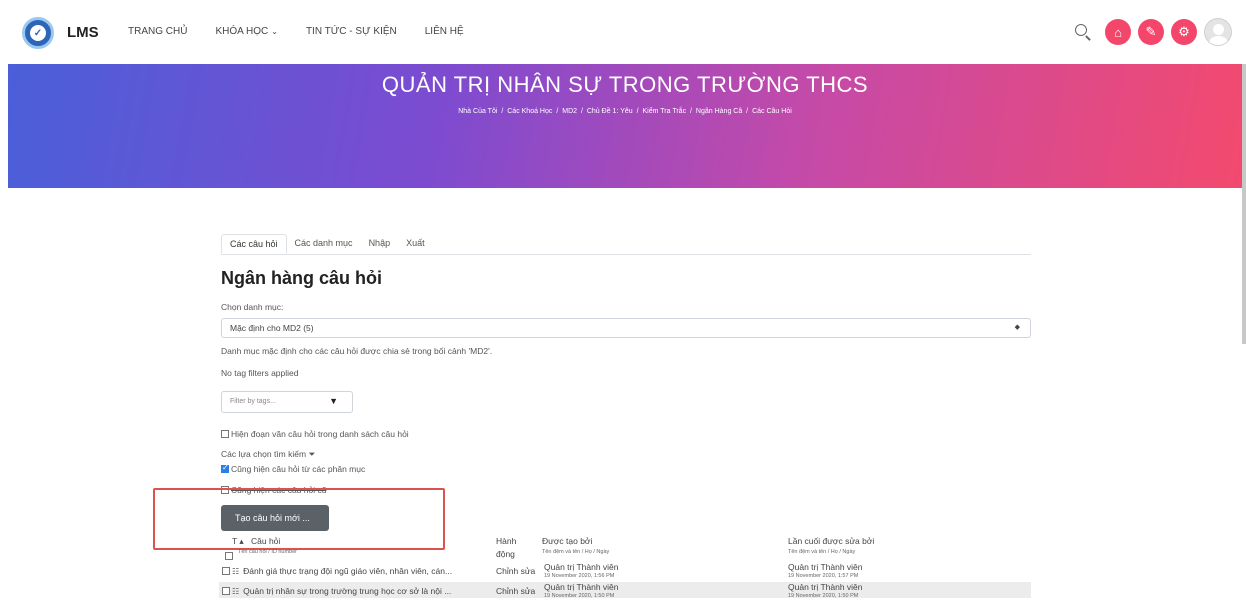  What do you see at coordinates (254, 244) in the screenshot?
I see `tab-questions: Các câu hỏi` at bounding box center [254, 244].